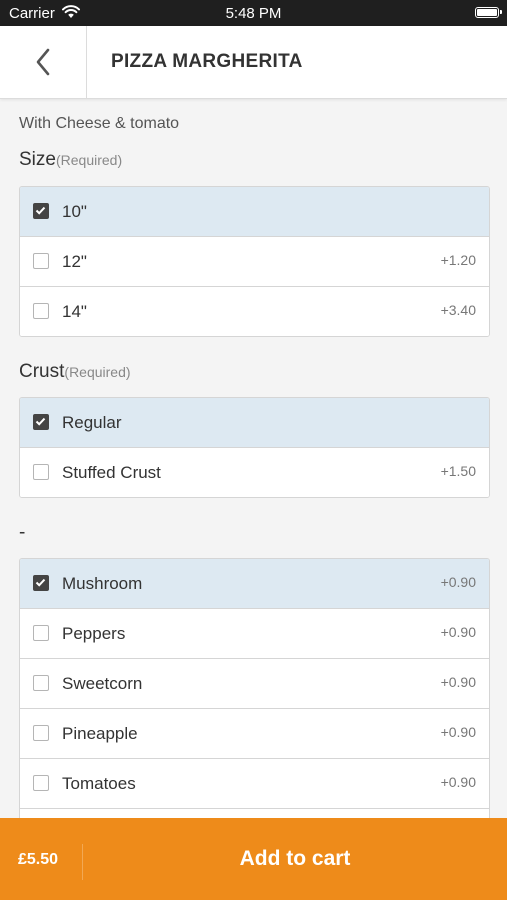  Describe the element at coordinates (458, 471) in the screenshot. I see `option-price: +1.50` at that location.